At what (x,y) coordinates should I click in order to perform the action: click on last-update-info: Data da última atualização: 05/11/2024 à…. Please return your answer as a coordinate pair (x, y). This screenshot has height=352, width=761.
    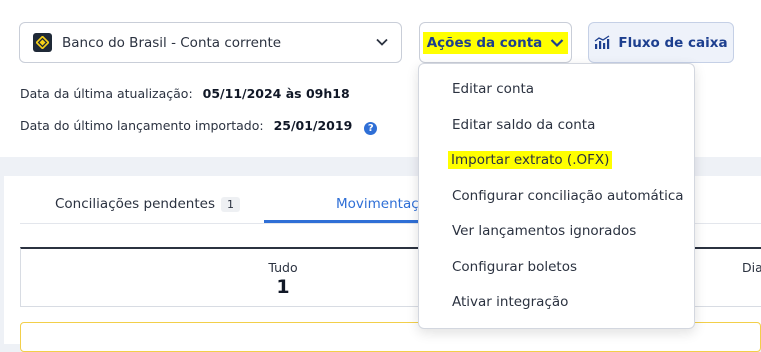
    Looking at the image, I should click on (185, 93).